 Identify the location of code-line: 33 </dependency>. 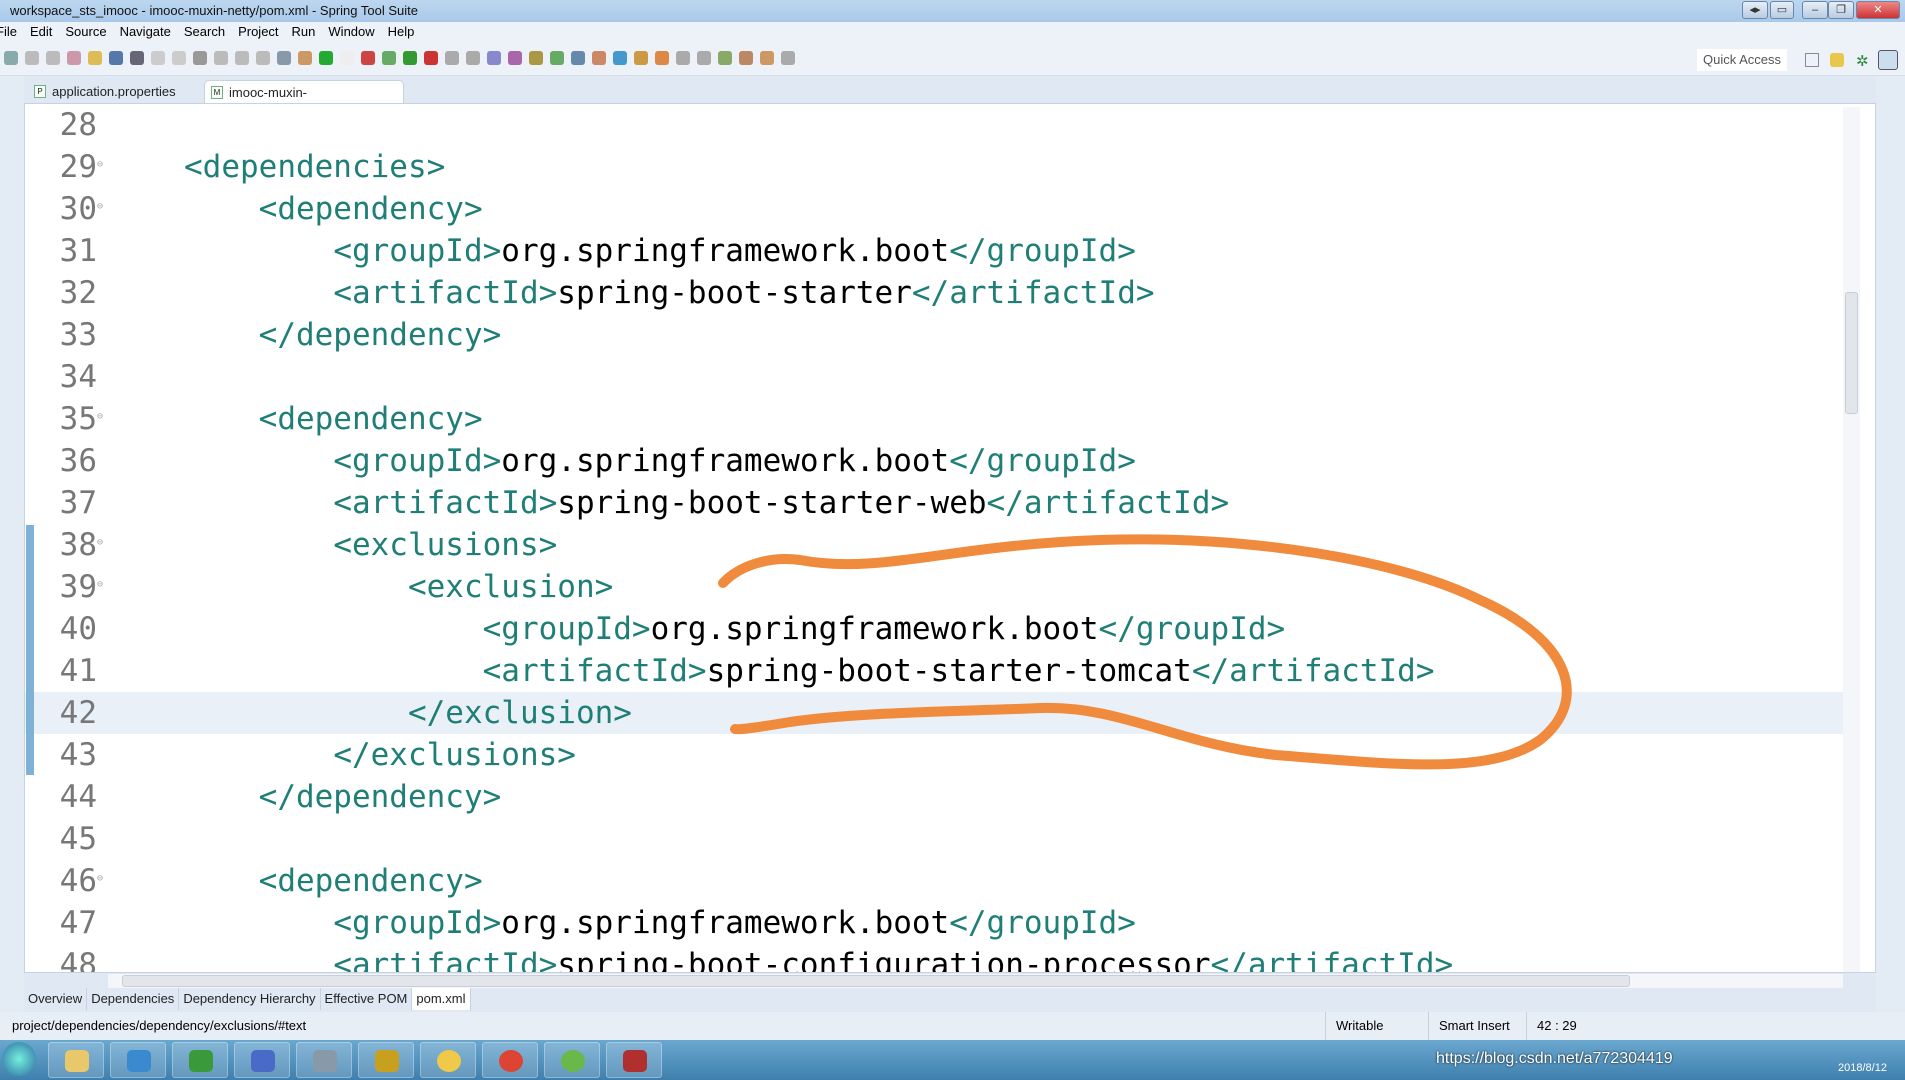
(935, 335).